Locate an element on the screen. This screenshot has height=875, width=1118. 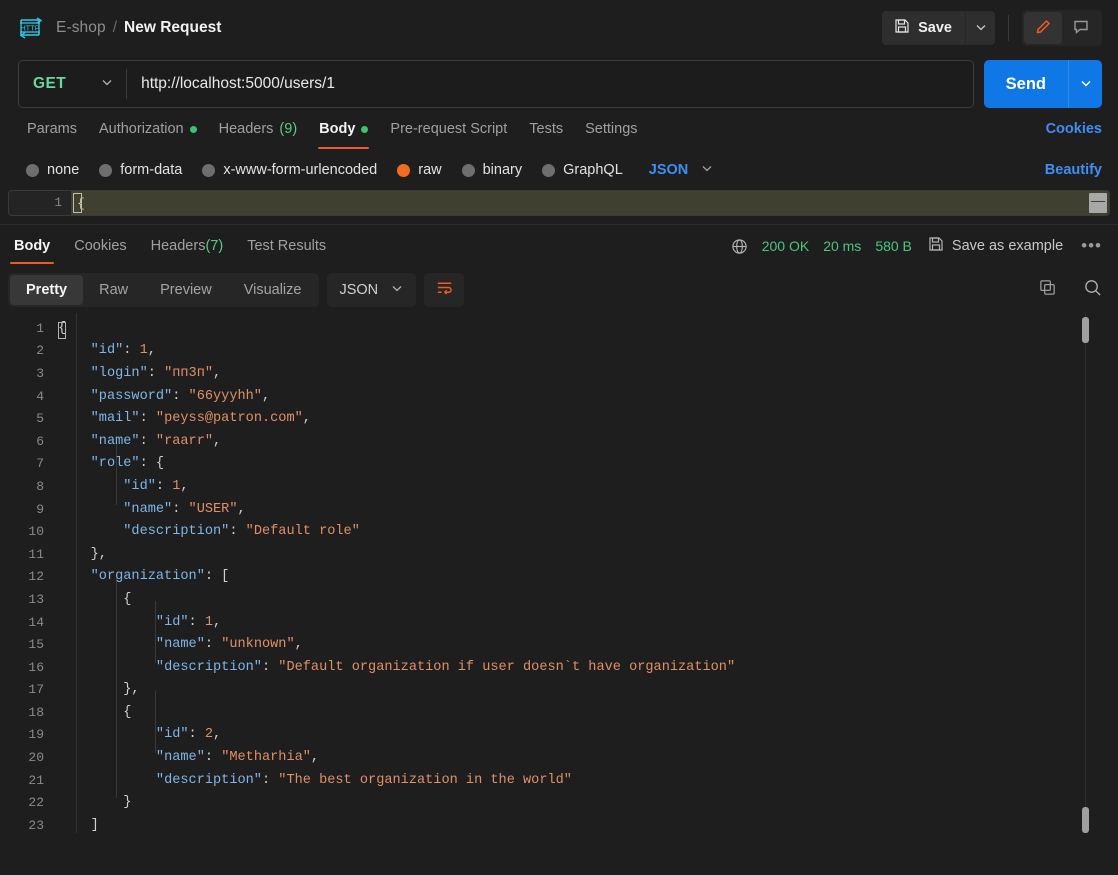
request-tab-label: Tests is located at coordinates (546, 129).